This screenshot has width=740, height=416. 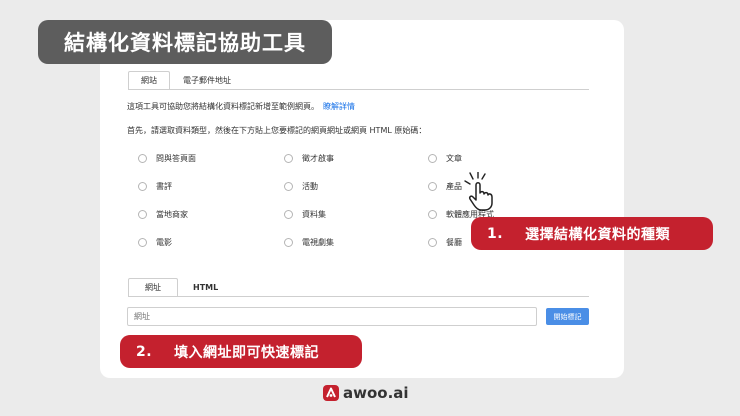 I want to click on option-local-business: 當地商家, so click(x=163, y=214).